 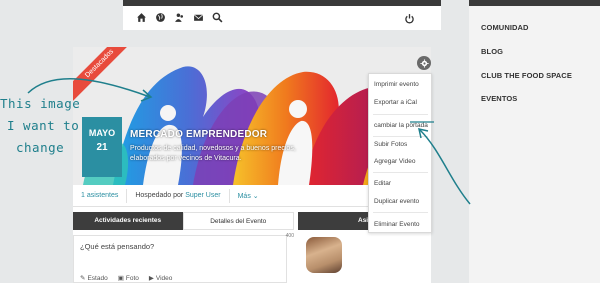 I want to click on annotation-line-3: change, so click(x=40, y=147).